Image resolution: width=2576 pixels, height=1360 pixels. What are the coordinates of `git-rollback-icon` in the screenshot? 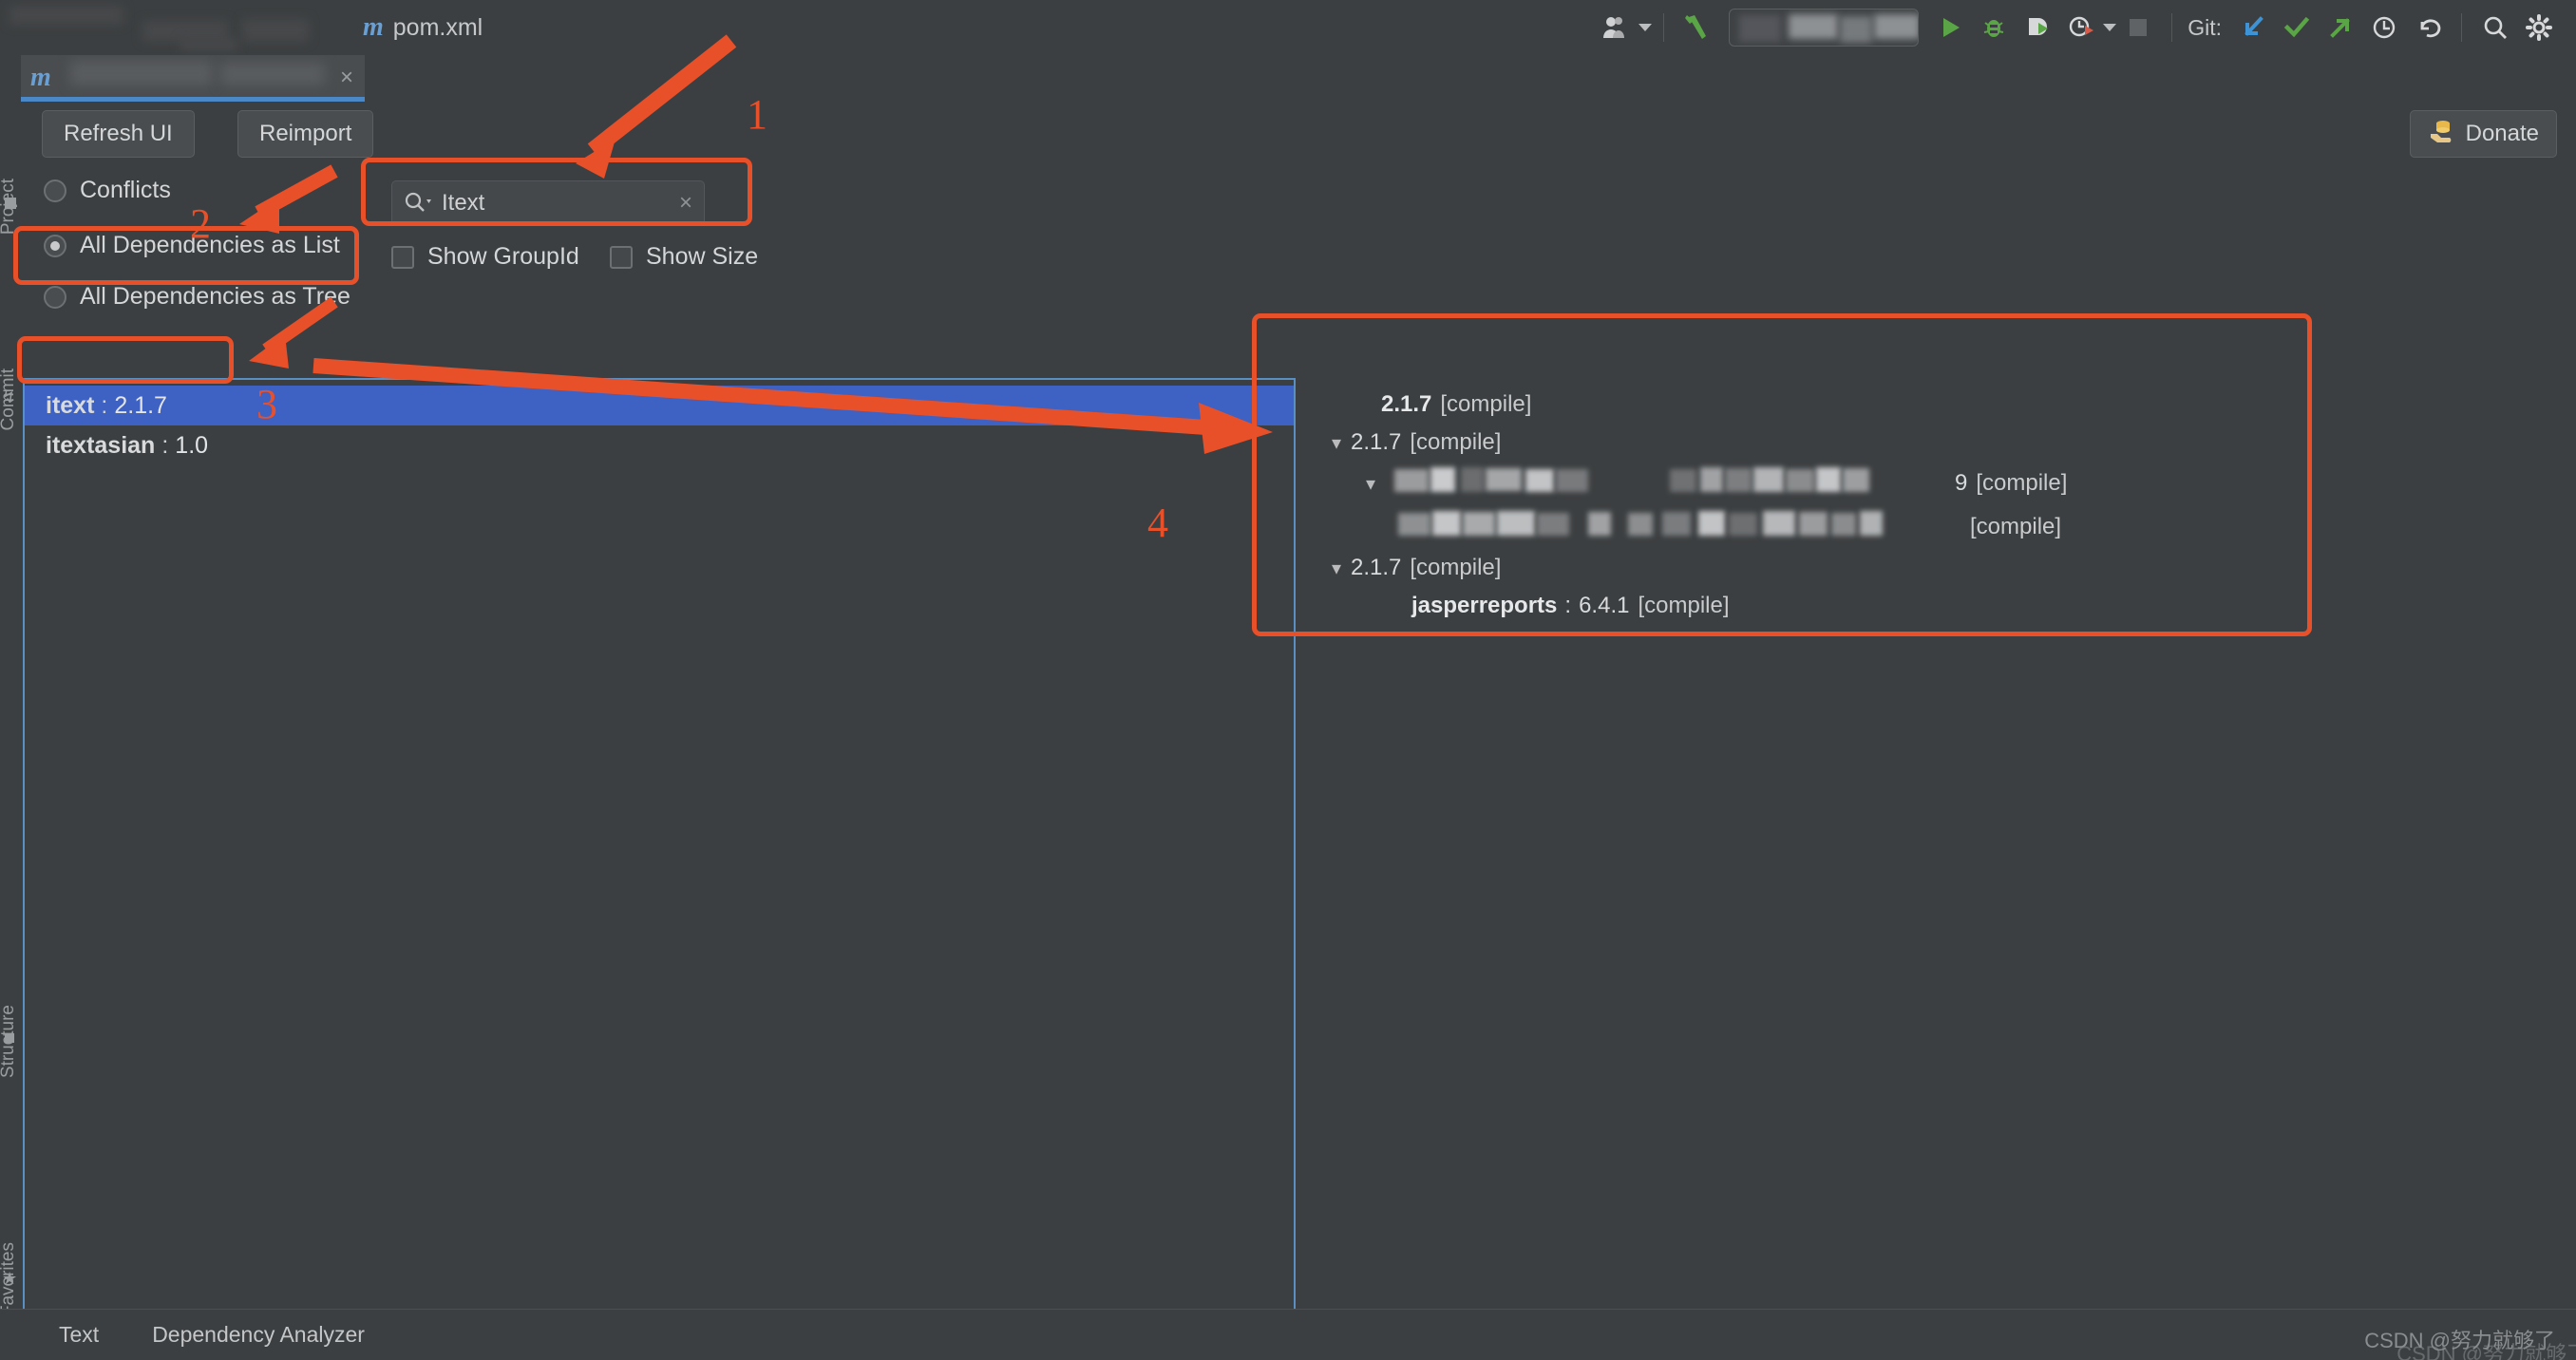 It's located at (2428, 27).